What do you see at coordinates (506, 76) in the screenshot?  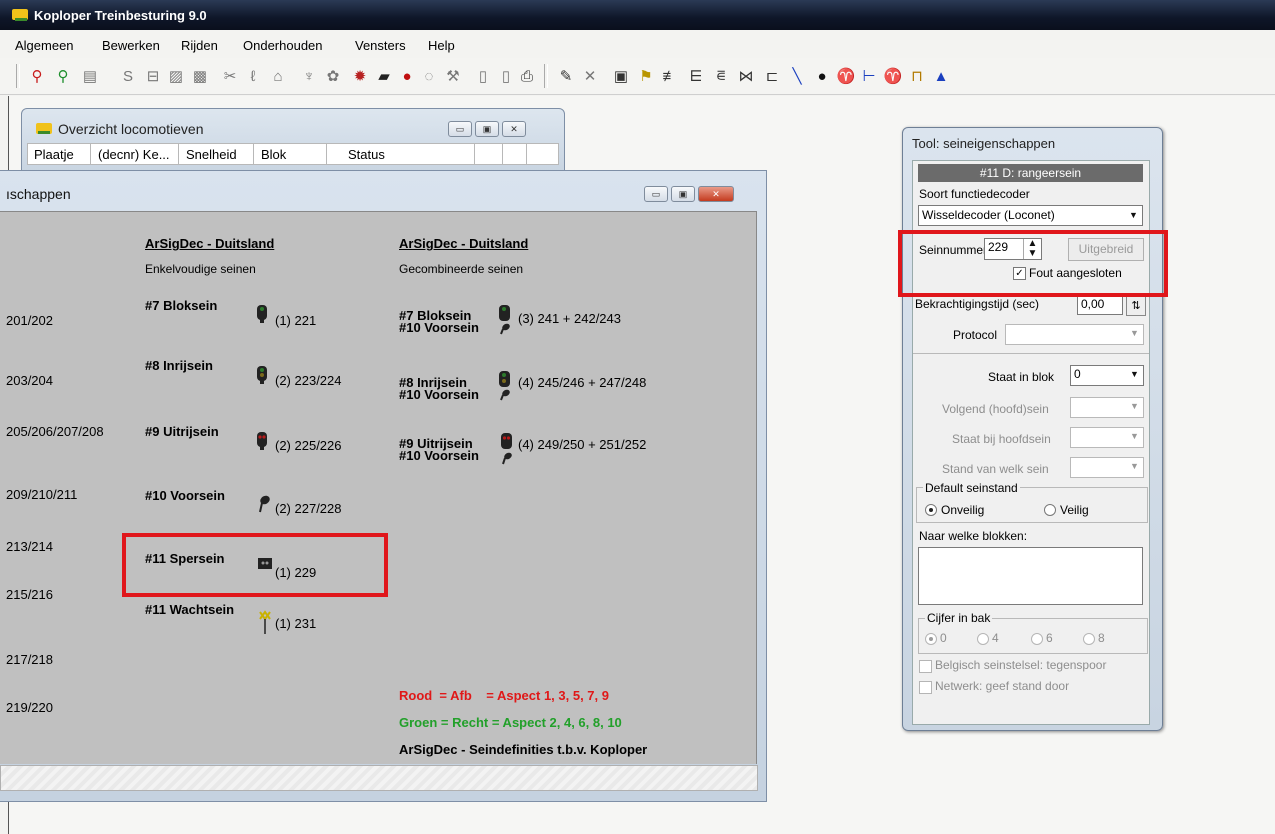 I see `page2-icon: ▯` at bounding box center [506, 76].